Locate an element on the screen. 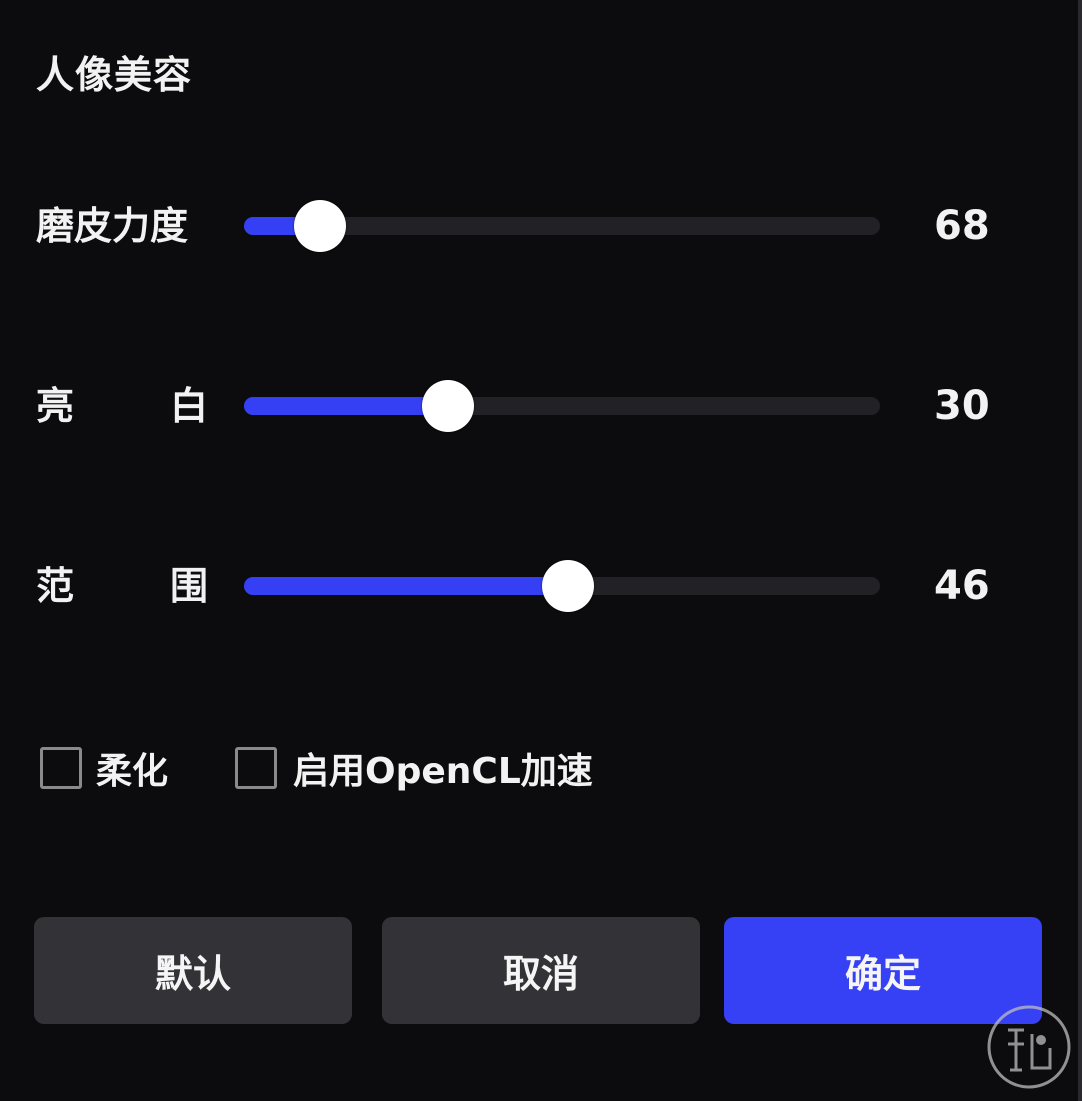  opencl-option: 启用OpenCL加速 is located at coordinates (414, 768).